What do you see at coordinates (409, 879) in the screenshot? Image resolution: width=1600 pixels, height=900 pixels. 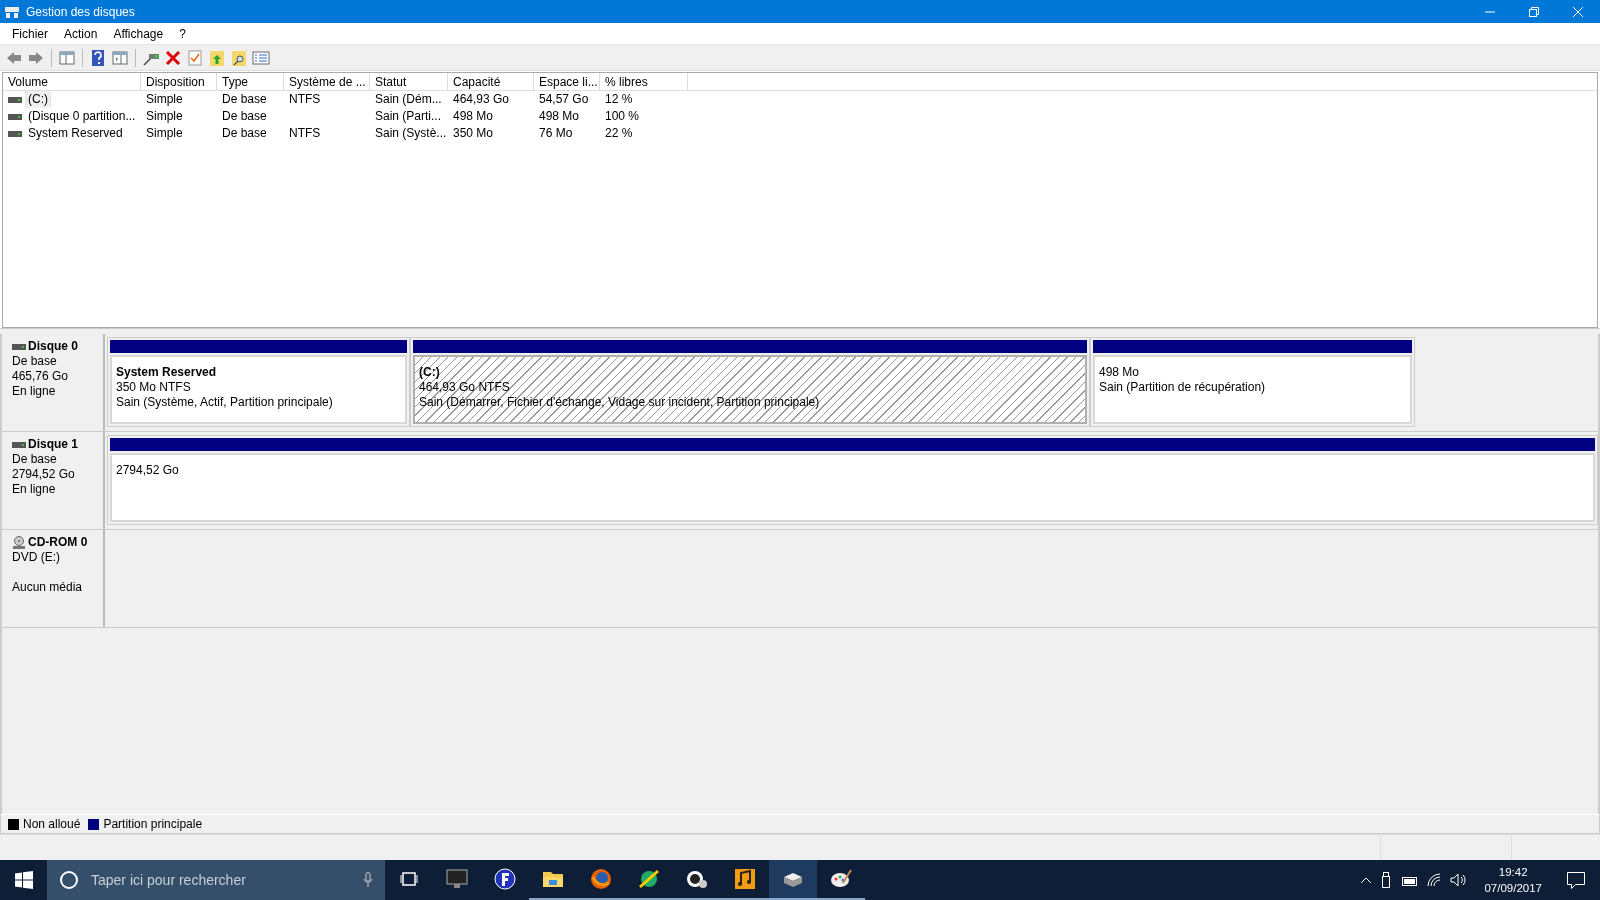 I see `task-view-icon` at bounding box center [409, 879].